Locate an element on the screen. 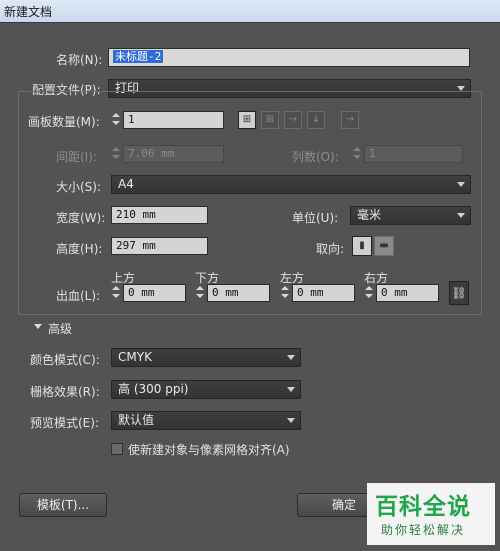  raster-value: 高 (300 ppi) is located at coordinates (153, 389).